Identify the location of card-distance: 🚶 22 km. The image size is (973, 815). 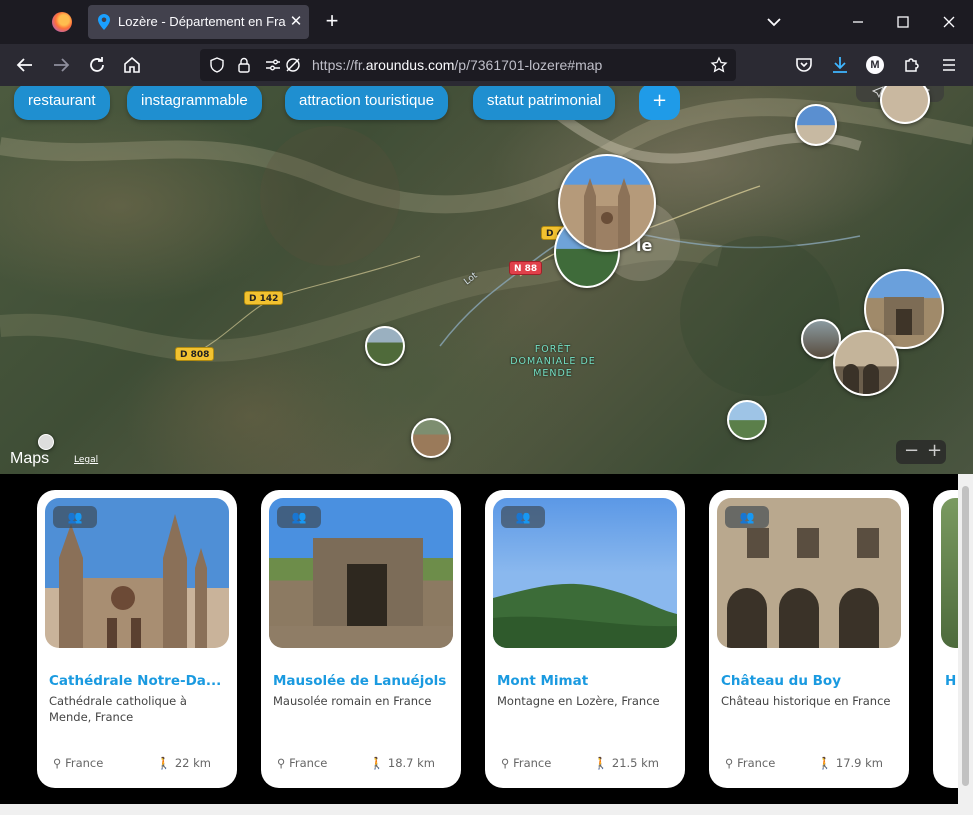
(183, 763).